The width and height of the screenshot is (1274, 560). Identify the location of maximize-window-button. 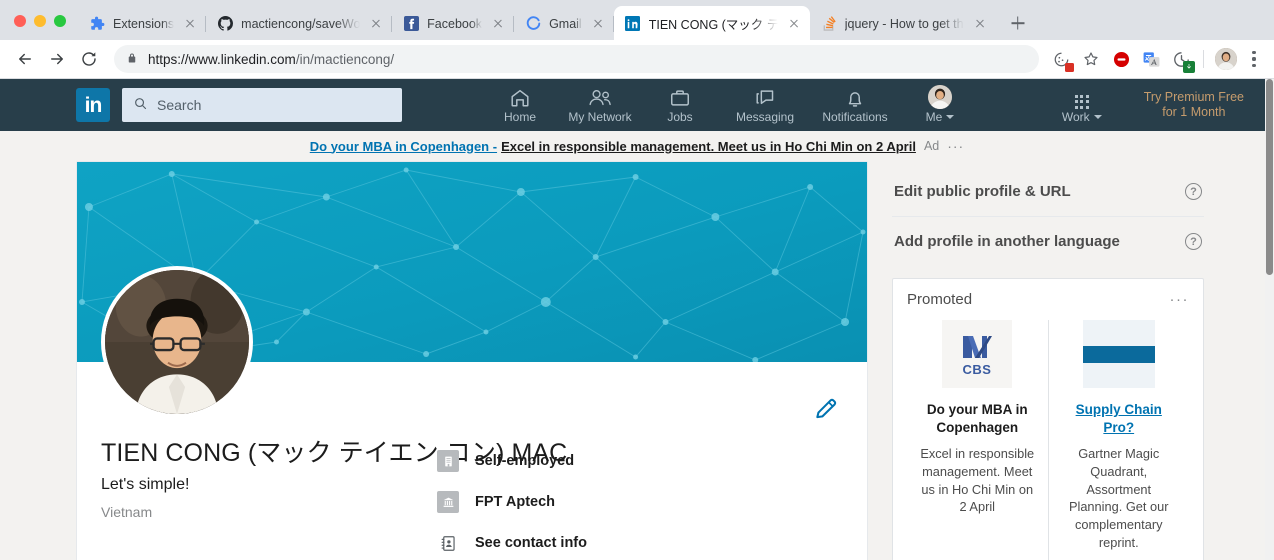
(60, 21).